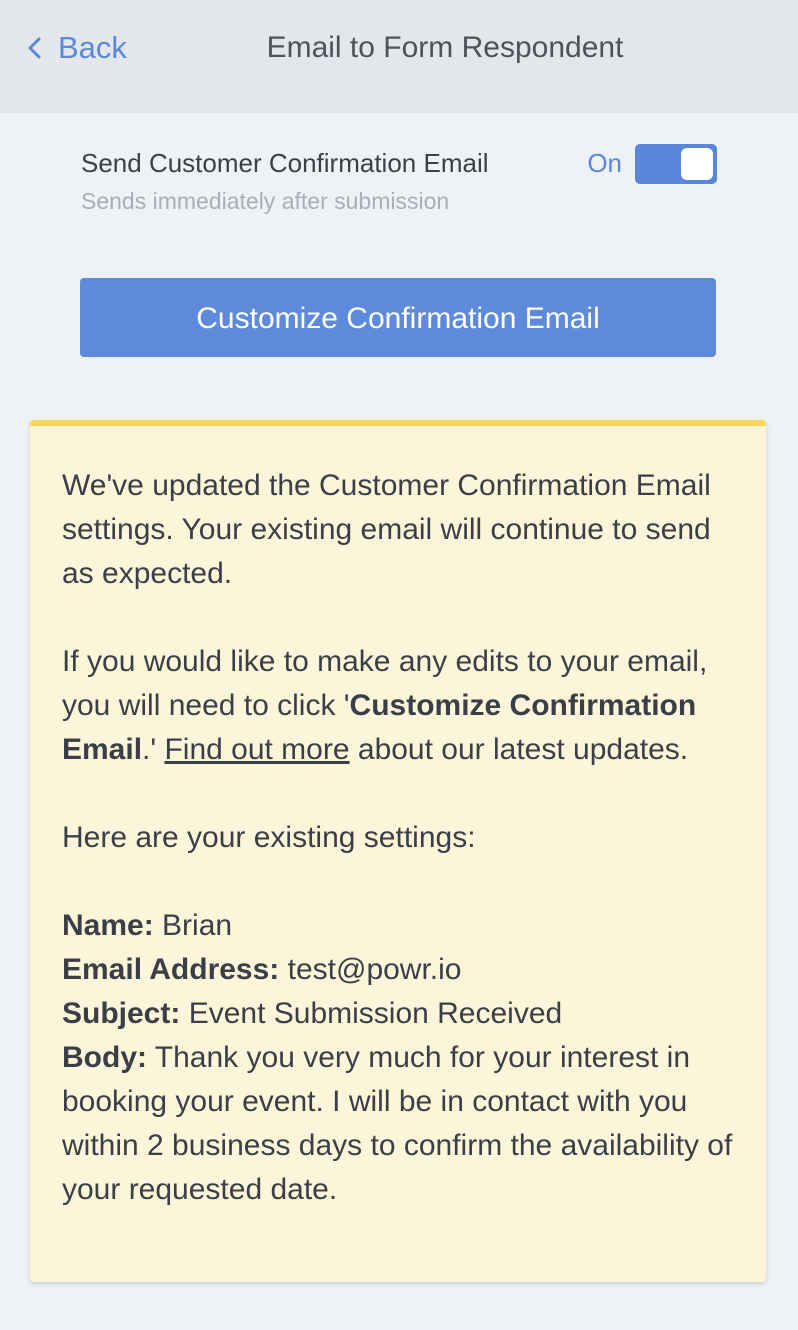  Describe the element at coordinates (398, 926) in the screenshot. I see `setting-name-line: Name: Brian` at that location.